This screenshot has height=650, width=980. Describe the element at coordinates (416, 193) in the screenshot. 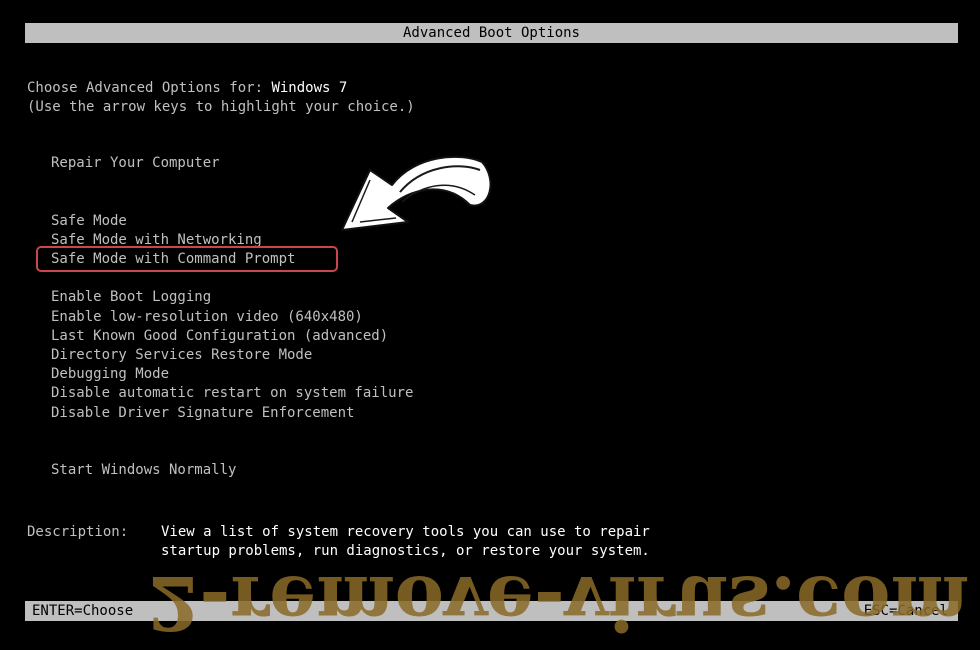

I see `curved-arrow-icon` at that location.